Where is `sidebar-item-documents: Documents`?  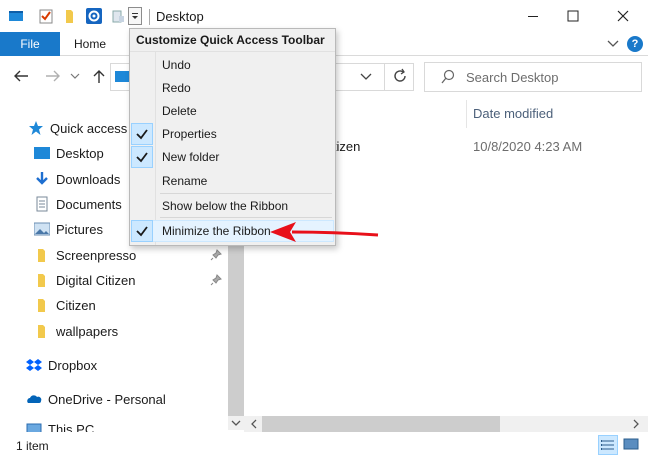
sidebar-item-documents: Documents is located at coordinates (78, 204).